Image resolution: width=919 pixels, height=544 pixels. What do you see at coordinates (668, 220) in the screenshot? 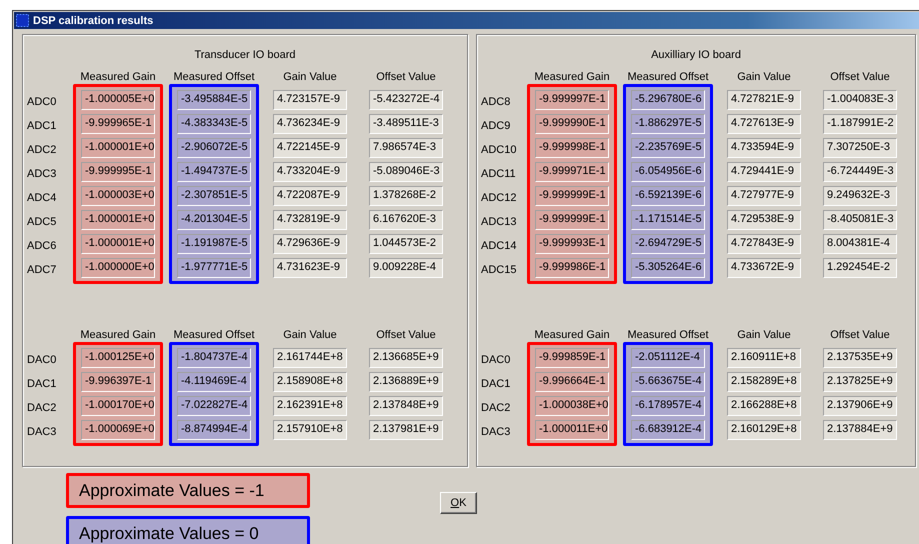
I see `value-field: -1.171514E-5` at bounding box center [668, 220].